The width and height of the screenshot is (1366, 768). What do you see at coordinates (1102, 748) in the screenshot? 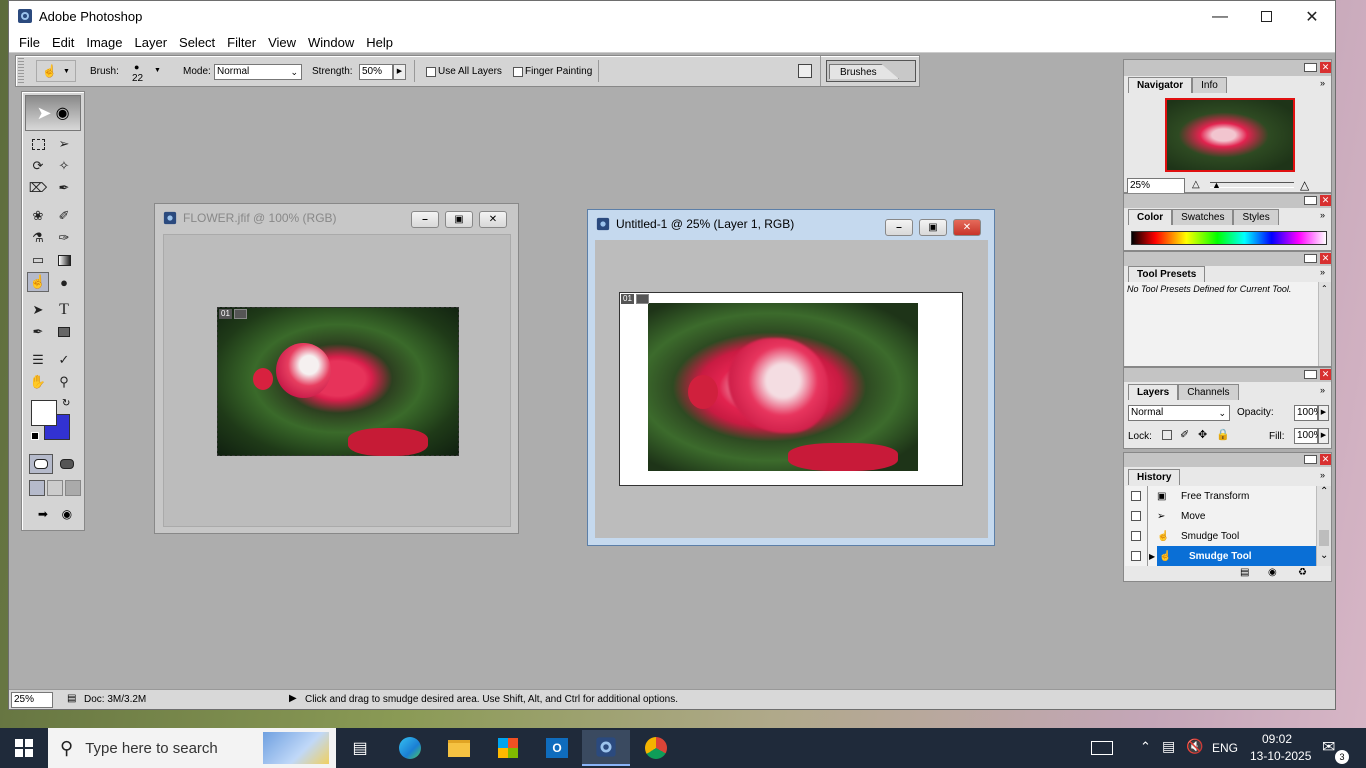
I see `news-widget-button` at bounding box center [1102, 748].